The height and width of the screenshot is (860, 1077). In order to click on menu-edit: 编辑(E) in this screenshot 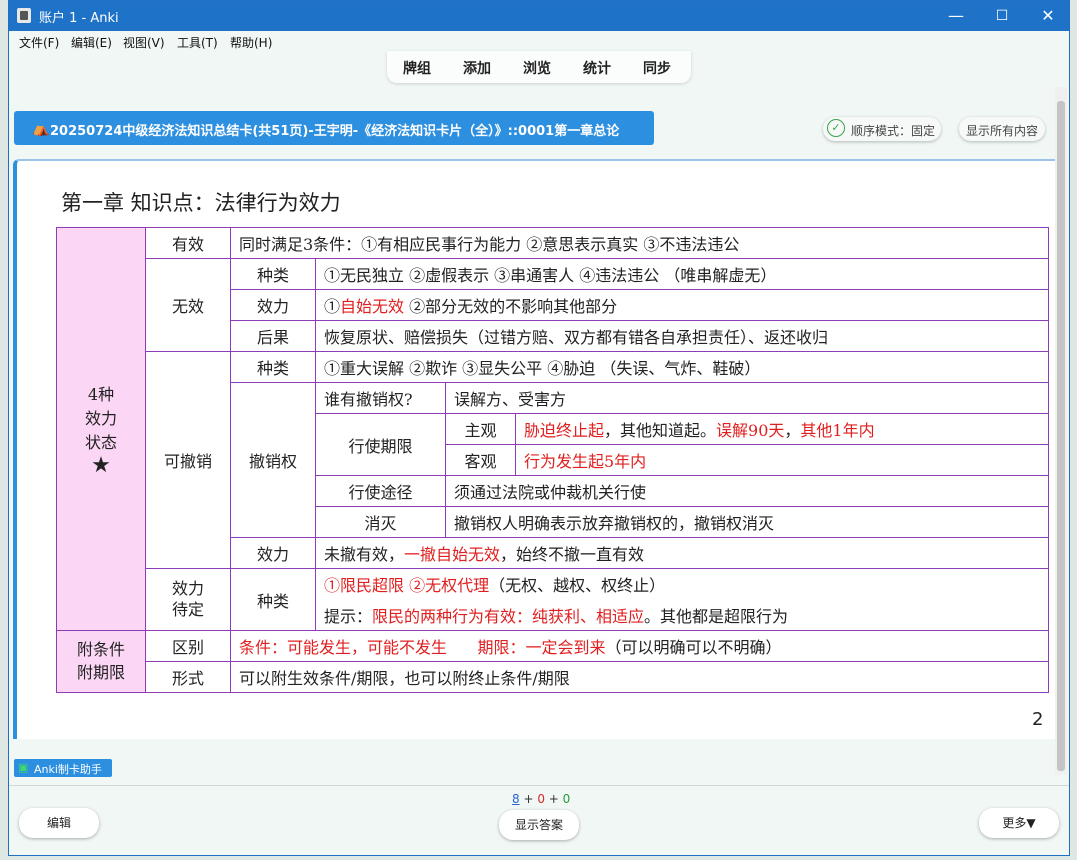, I will do `click(91, 42)`.